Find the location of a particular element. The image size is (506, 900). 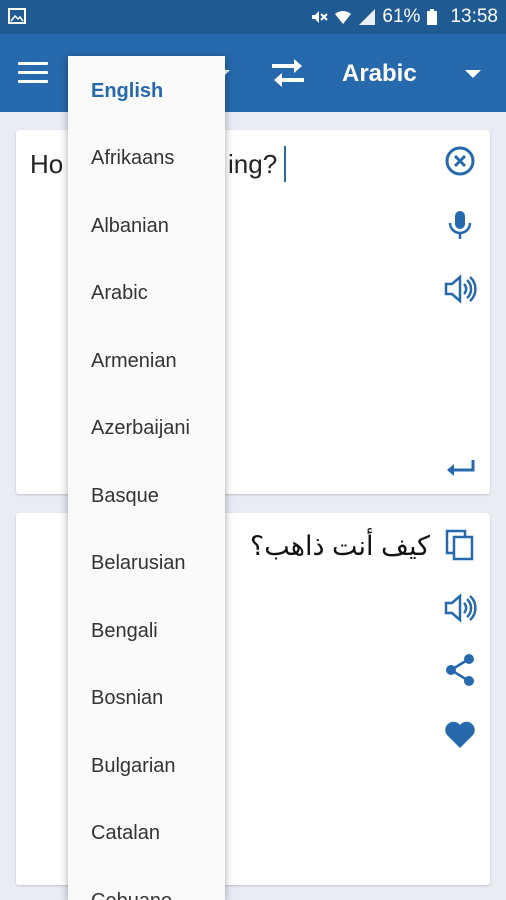

language-option-english: English is located at coordinates (146, 91).